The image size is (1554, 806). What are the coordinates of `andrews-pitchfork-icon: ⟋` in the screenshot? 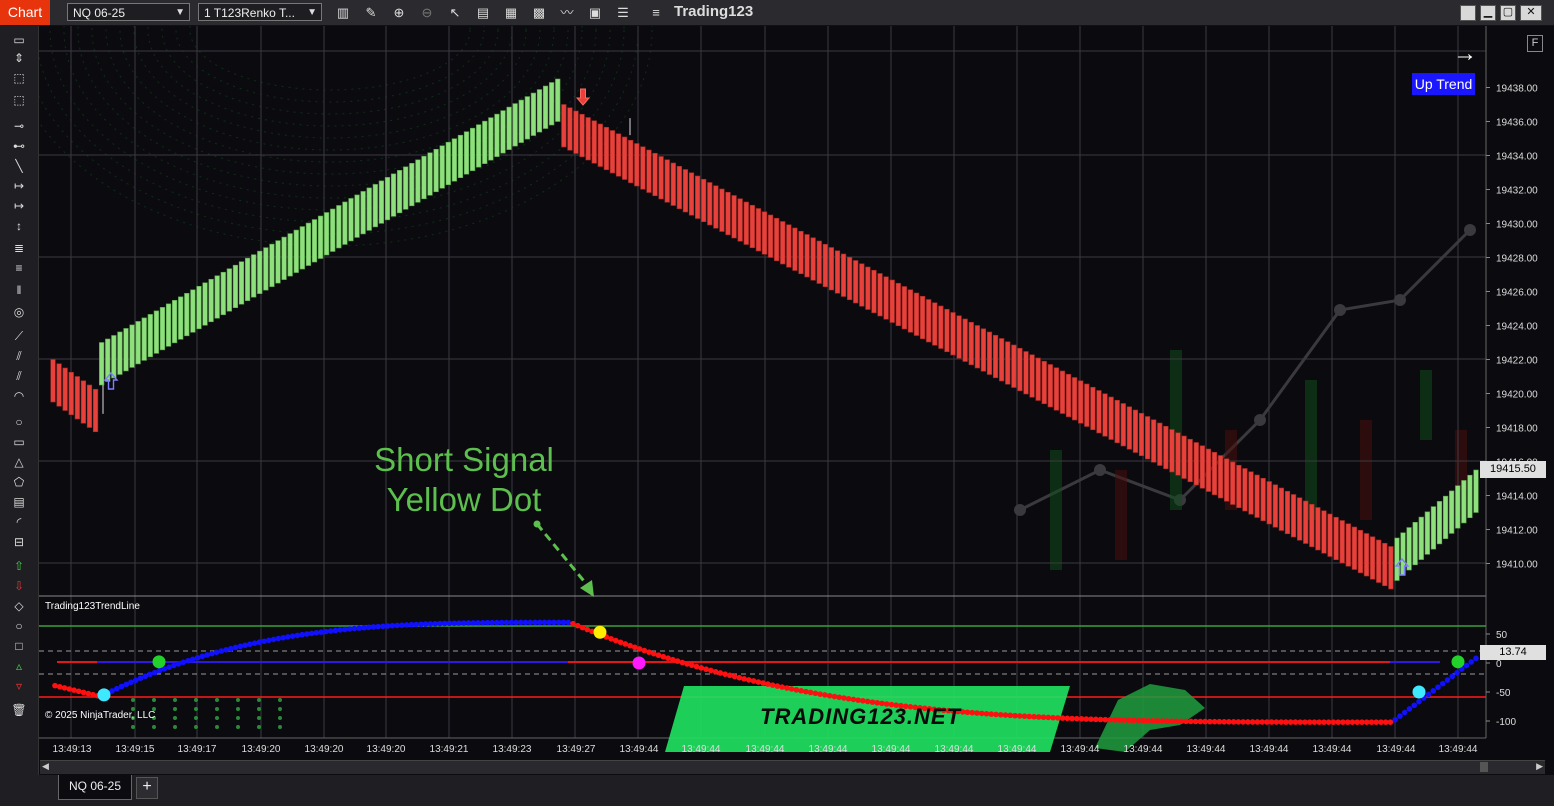 It's located at (19, 336).